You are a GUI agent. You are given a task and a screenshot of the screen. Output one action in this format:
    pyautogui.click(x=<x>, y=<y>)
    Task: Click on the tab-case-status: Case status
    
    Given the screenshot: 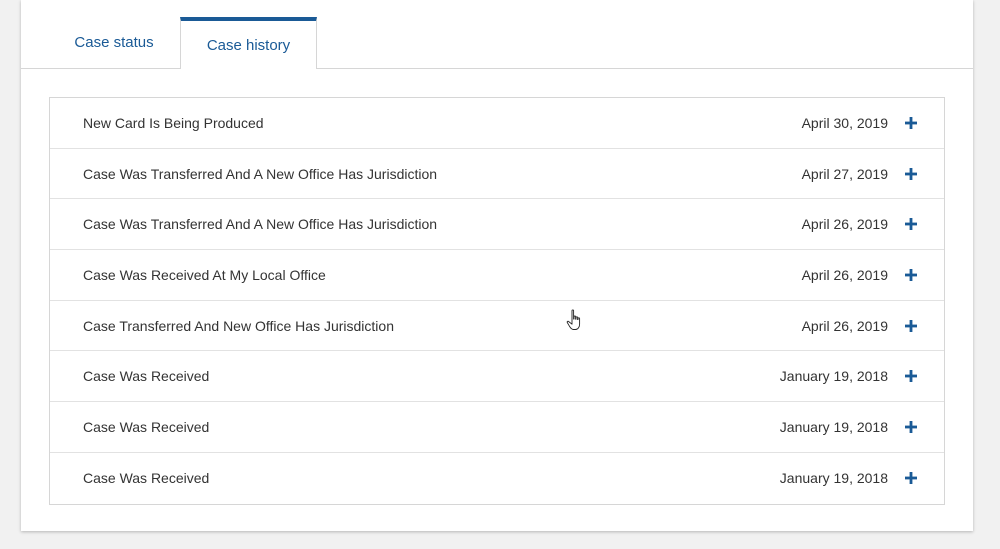 What is the action you would take?
    pyautogui.click(x=114, y=42)
    